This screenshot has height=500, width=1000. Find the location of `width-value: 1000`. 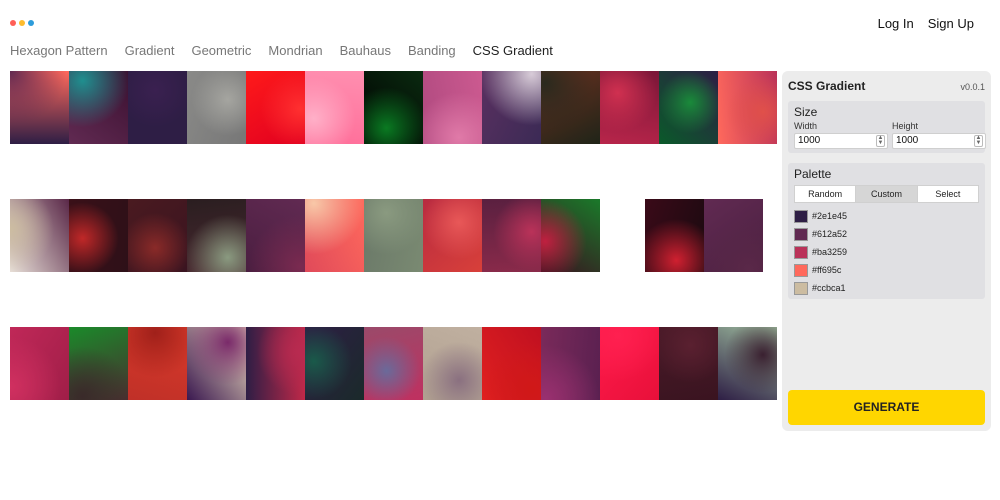

width-value: 1000 is located at coordinates (809, 140).